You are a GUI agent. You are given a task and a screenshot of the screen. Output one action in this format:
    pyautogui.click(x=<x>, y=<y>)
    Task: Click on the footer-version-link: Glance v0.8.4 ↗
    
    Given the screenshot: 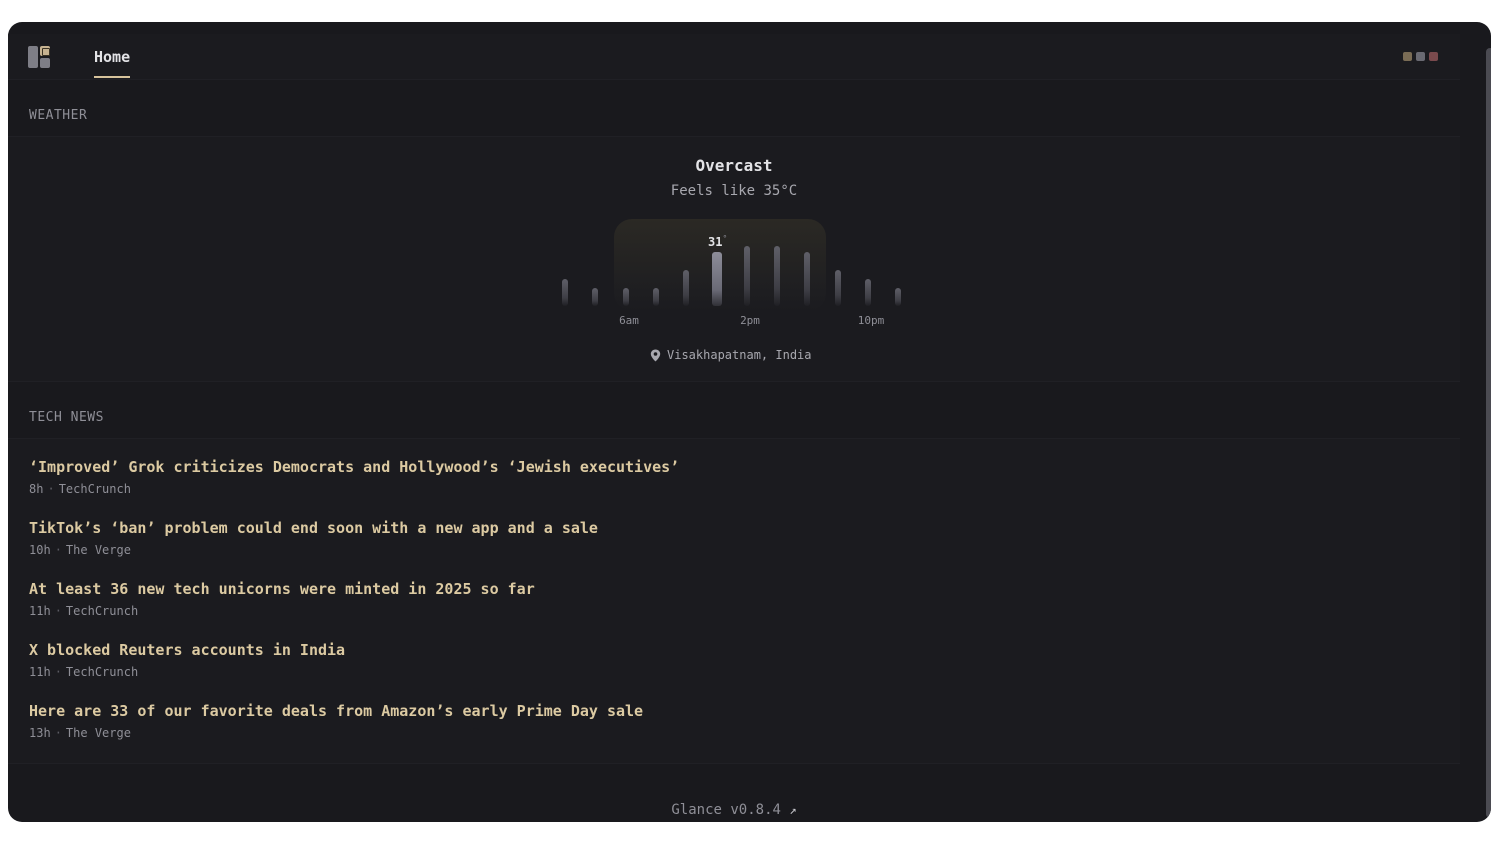 What is the action you would take?
    pyautogui.click(x=734, y=810)
    